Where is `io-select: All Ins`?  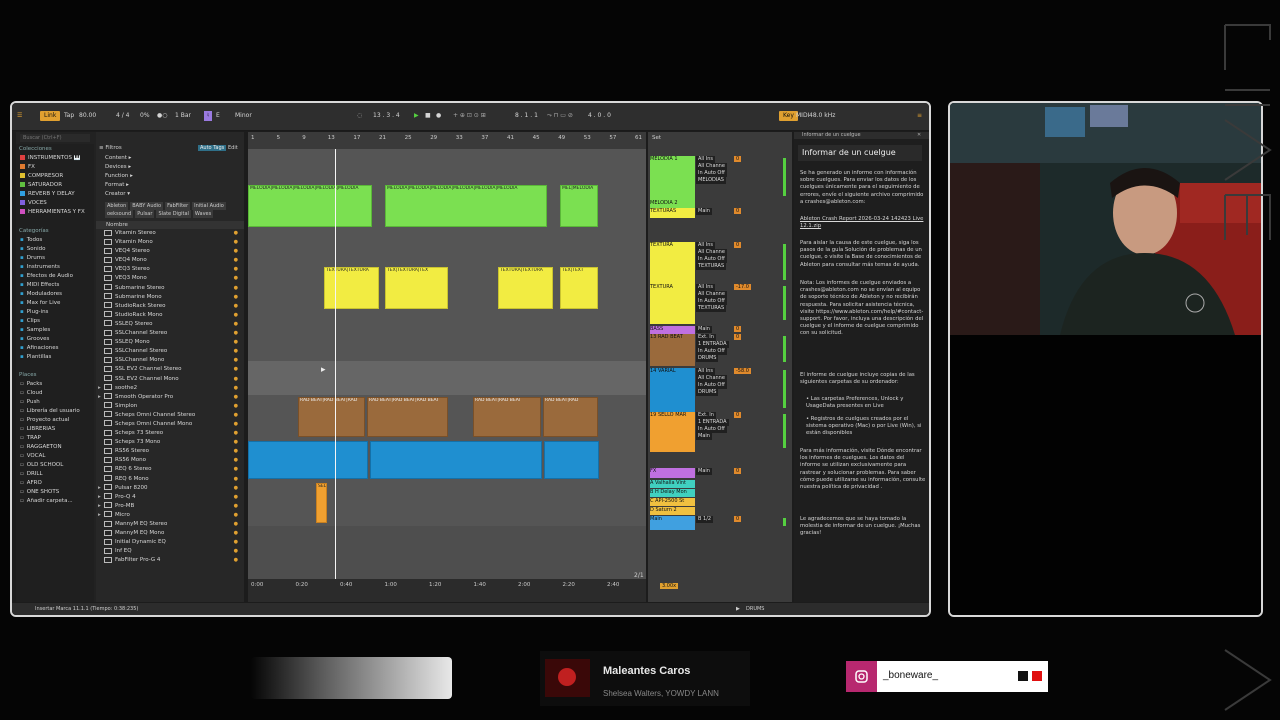 io-select: All Ins is located at coordinates (706, 245).